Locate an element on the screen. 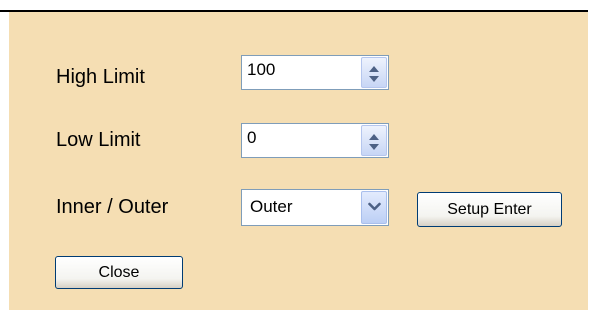 The width and height of the screenshot is (595, 310). high-limit-spin-button is located at coordinates (374, 72).